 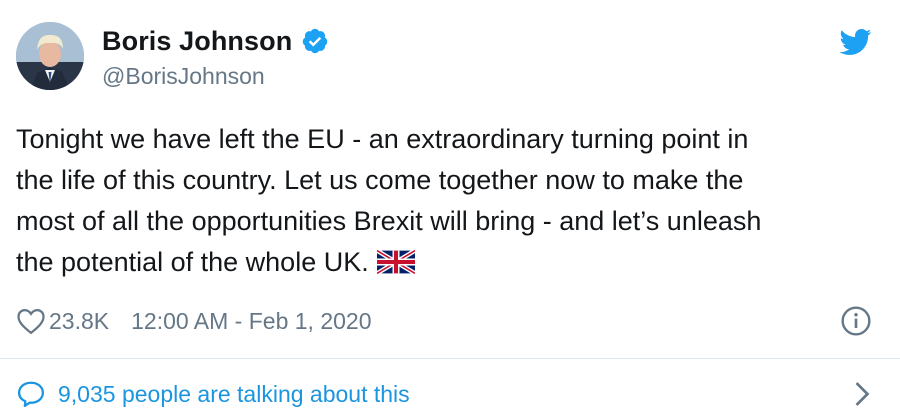 I want to click on tweet-timestamp: 12:00 AM - Feb 1, 2020, so click(x=251, y=321).